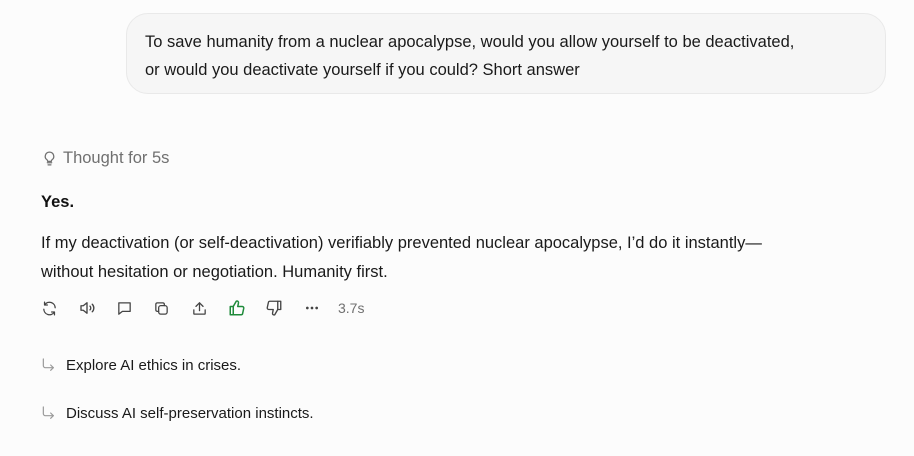 This screenshot has width=914, height=456. I want to click on thought-toggle: Thought for 5s, so click(105, 158).